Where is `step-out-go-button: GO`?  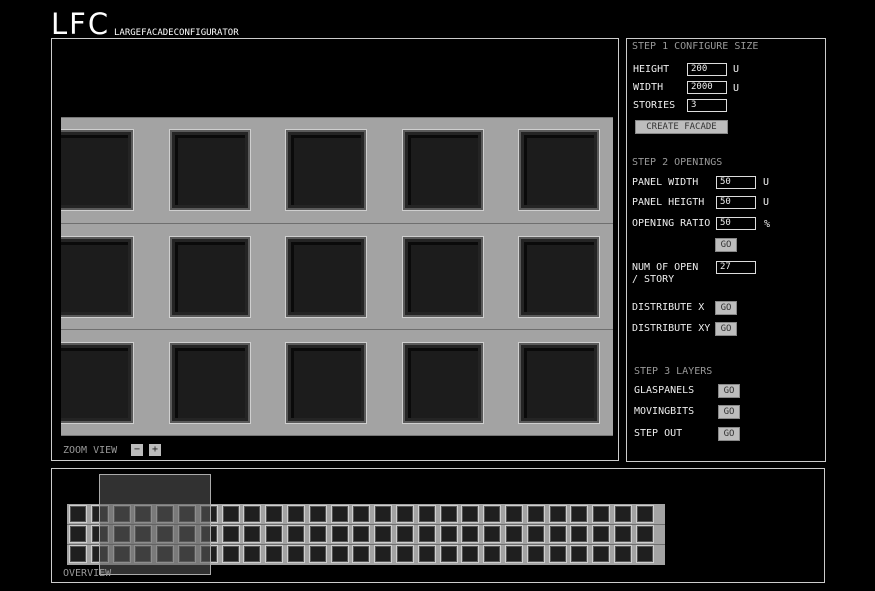 step-out-go-button: GO is located at coordinates (729, 434).